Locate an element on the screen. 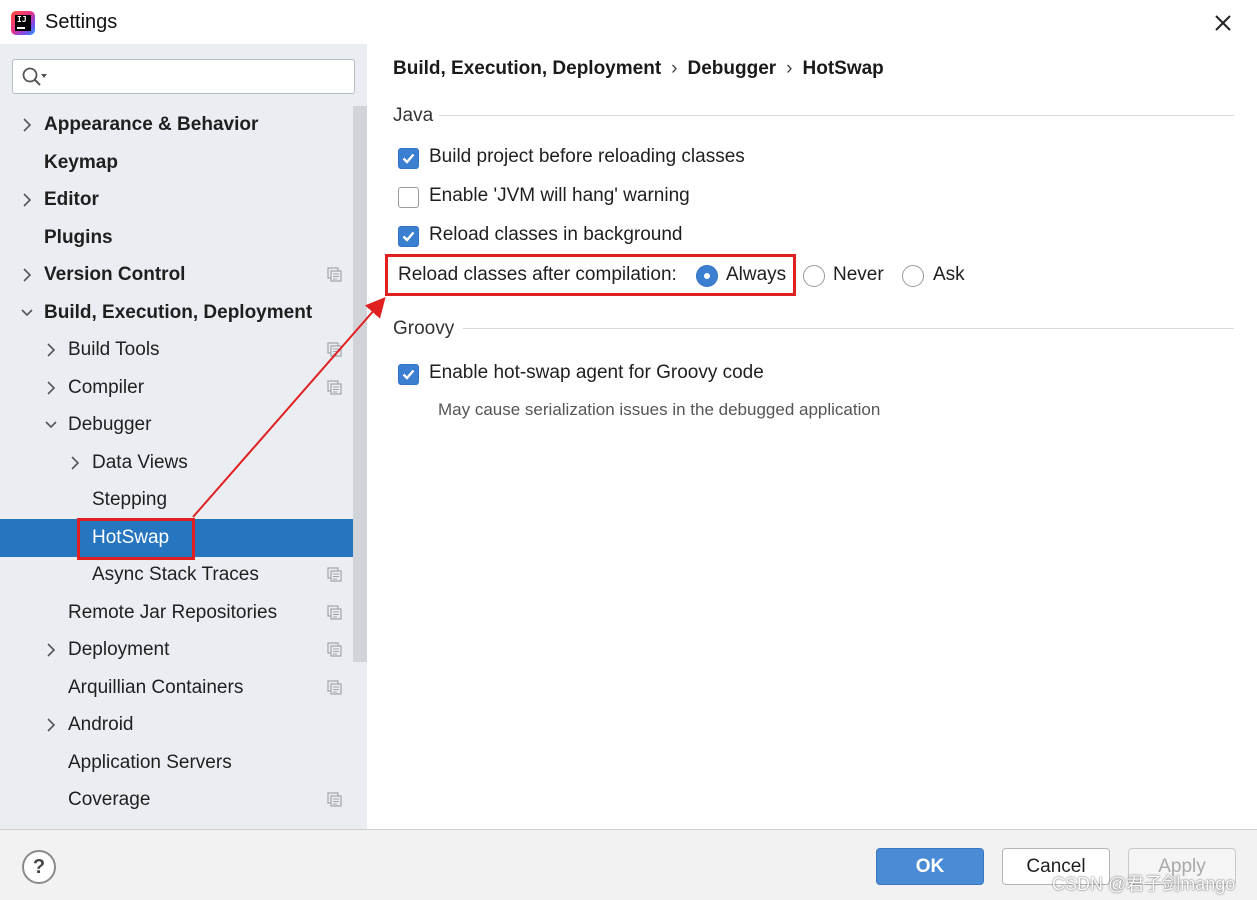 The height and width of the screenshot is (900, 1257). build-before-reload-checkbox is located at coordinates (408, 158).